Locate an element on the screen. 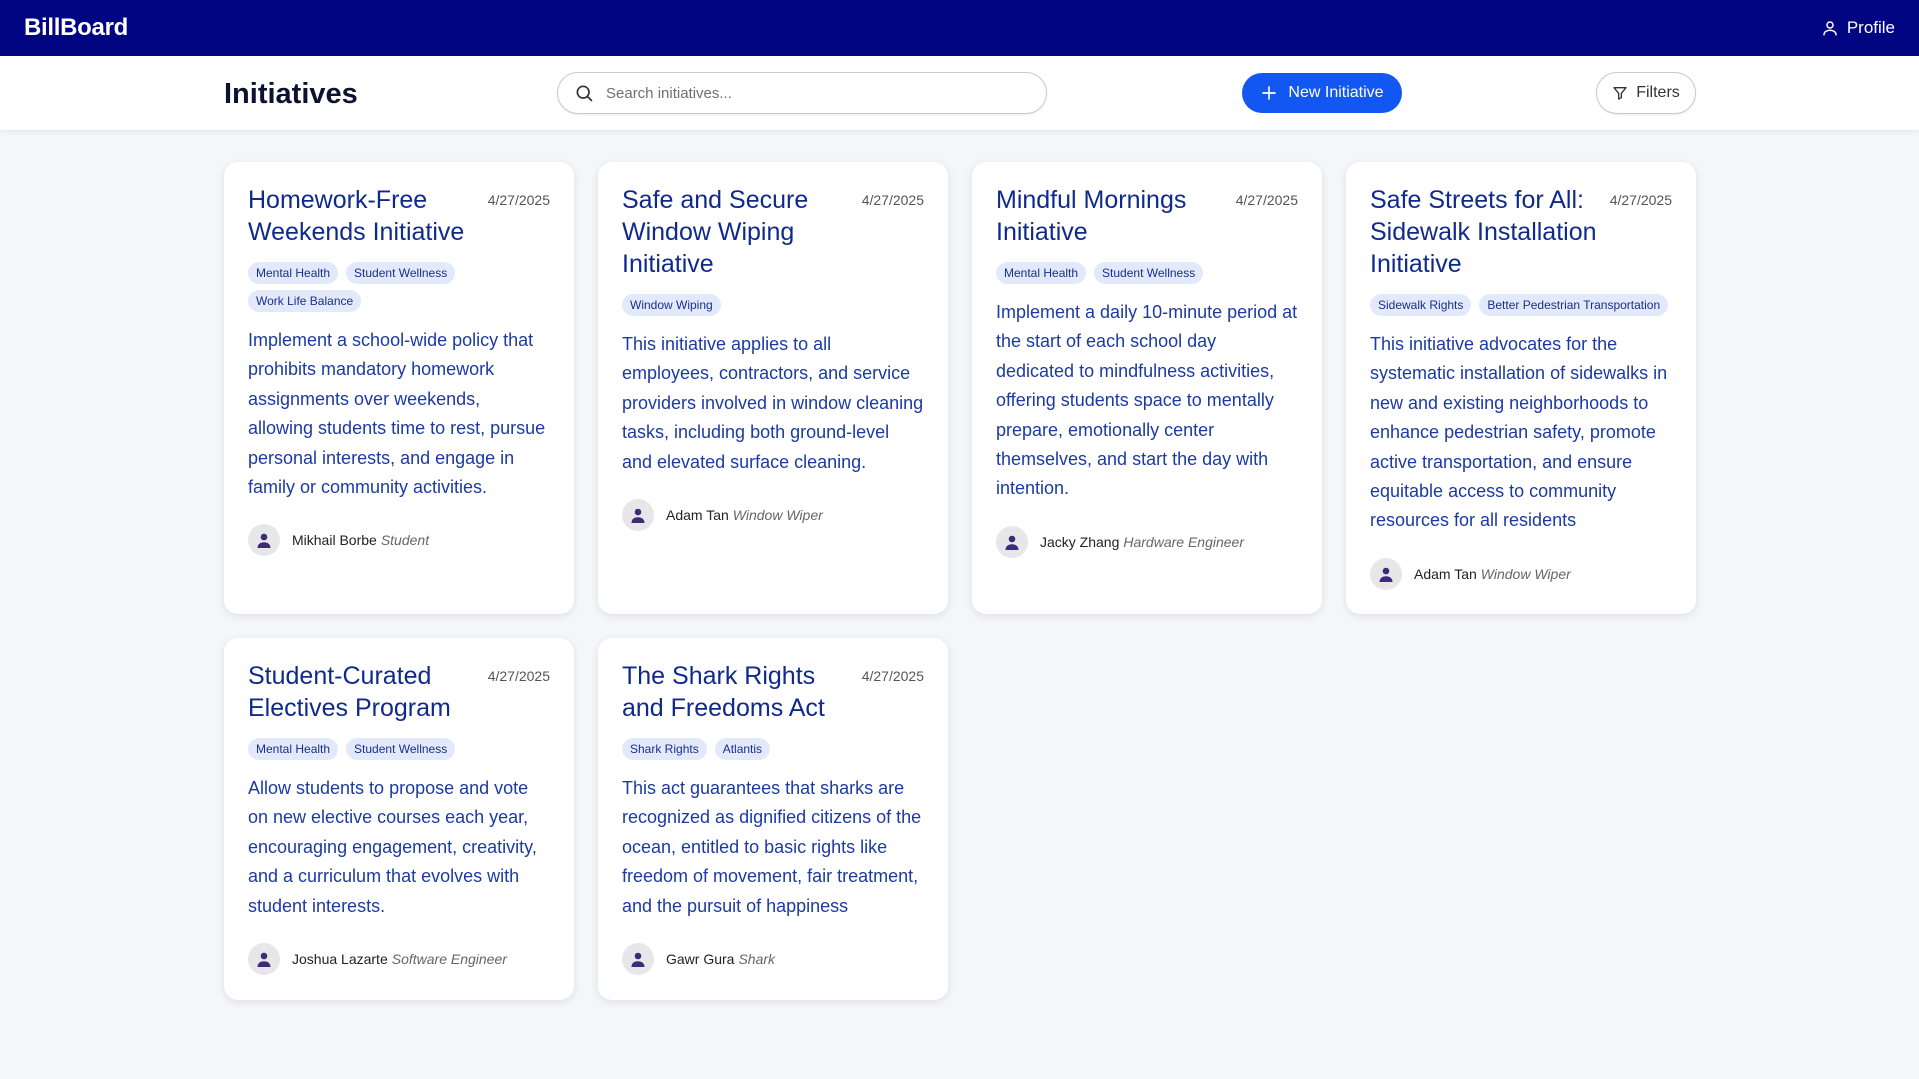 Image resolution: width=1919 pixels, height=1079 pixels. profile-link: Profile is located at coordinates (1858, 28).